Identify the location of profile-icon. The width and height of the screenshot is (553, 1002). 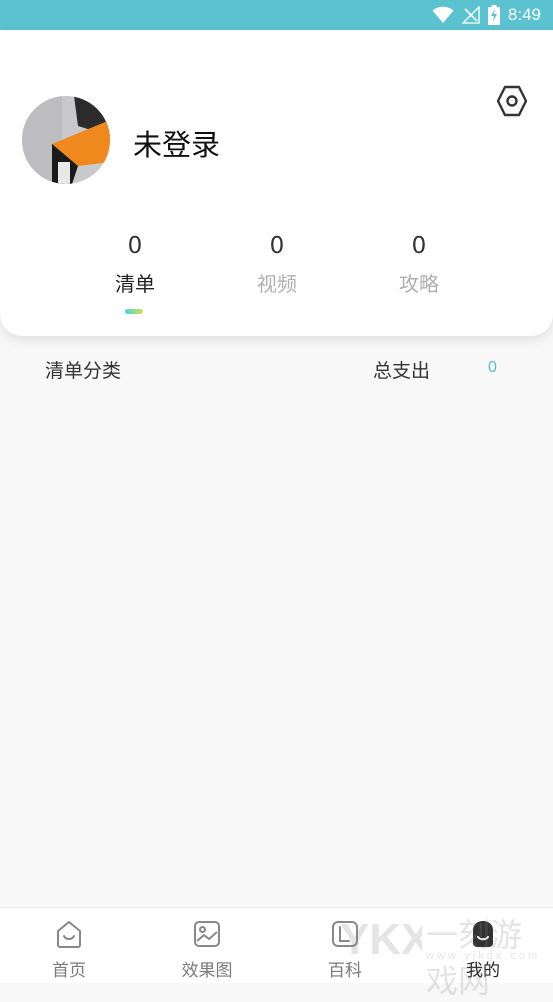
(483, 934).